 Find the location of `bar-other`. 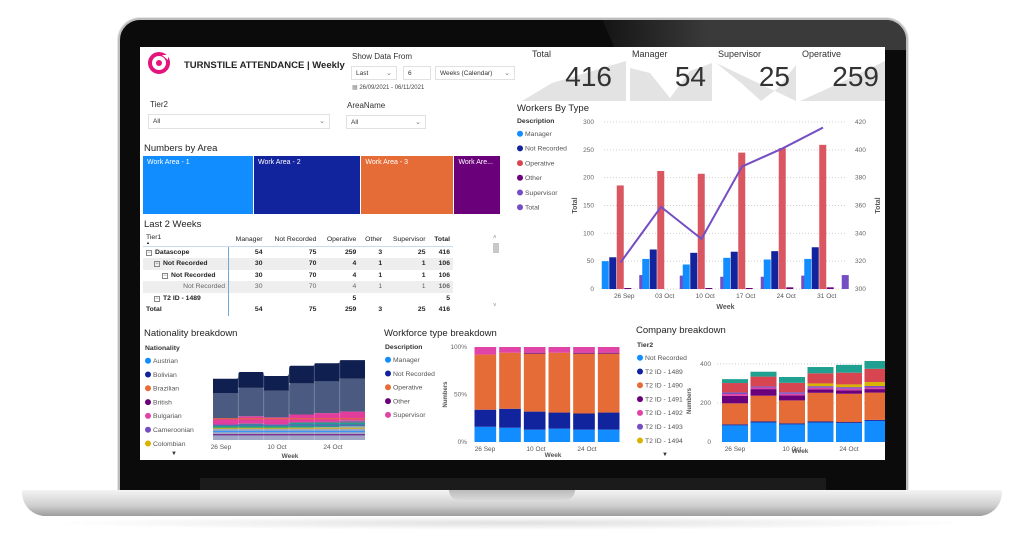

bar-other is located at coordinates (790, 288).